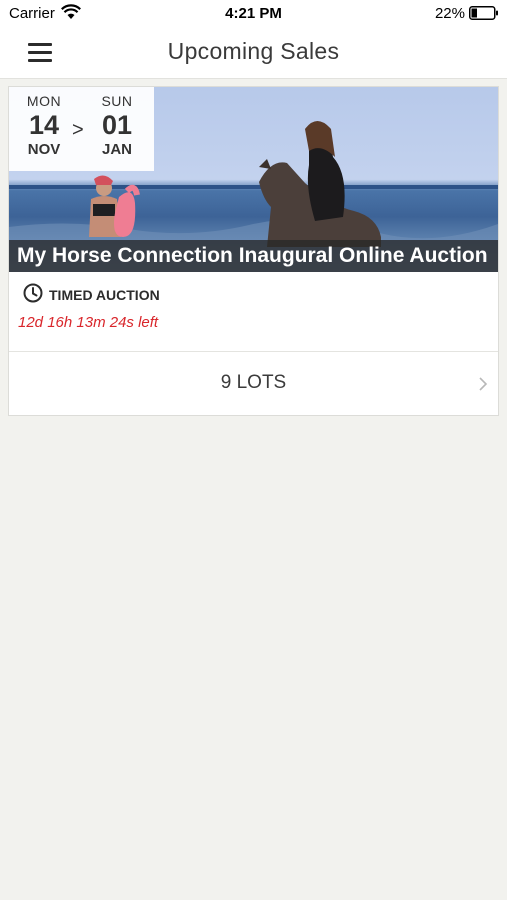 Image resolution: width=507 pixels, height=900 pixels. I want to click on battery-icon, so click(483, 13).